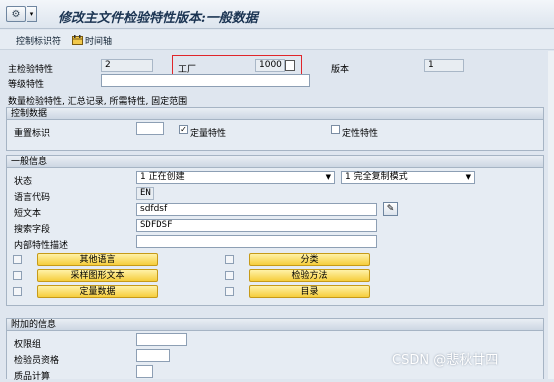 This screenshot has height=382, width=554. I want to click on sample-text-button: 采样图形文本, so click(97, 275).